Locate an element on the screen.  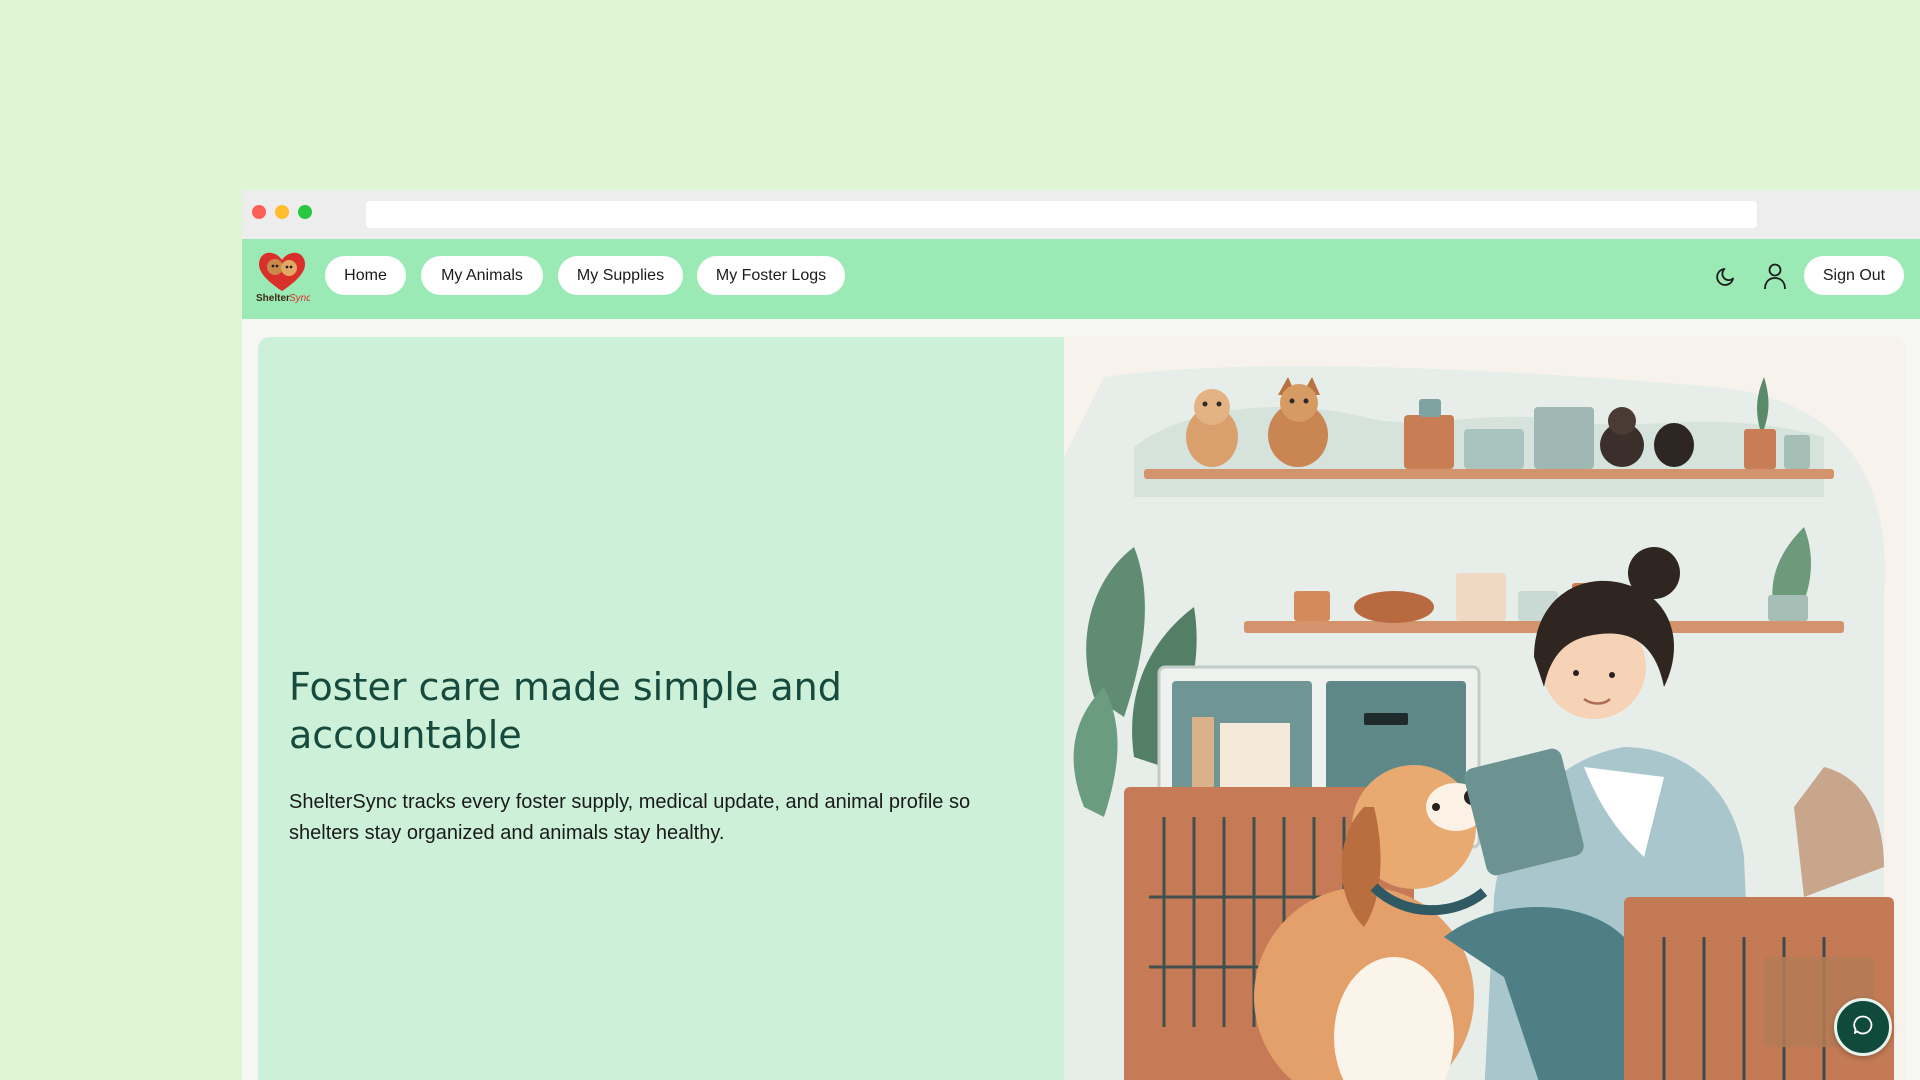
hero-title: Foster care made simple and accountable is located at coordinates (565, 711).